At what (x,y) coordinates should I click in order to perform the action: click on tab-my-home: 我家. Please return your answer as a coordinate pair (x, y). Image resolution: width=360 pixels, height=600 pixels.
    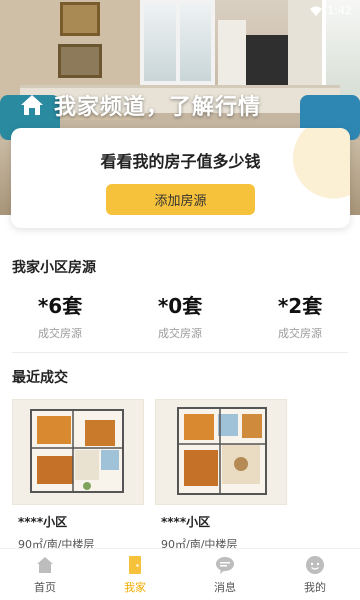
    Looking at the image, I should click on (135, 574).